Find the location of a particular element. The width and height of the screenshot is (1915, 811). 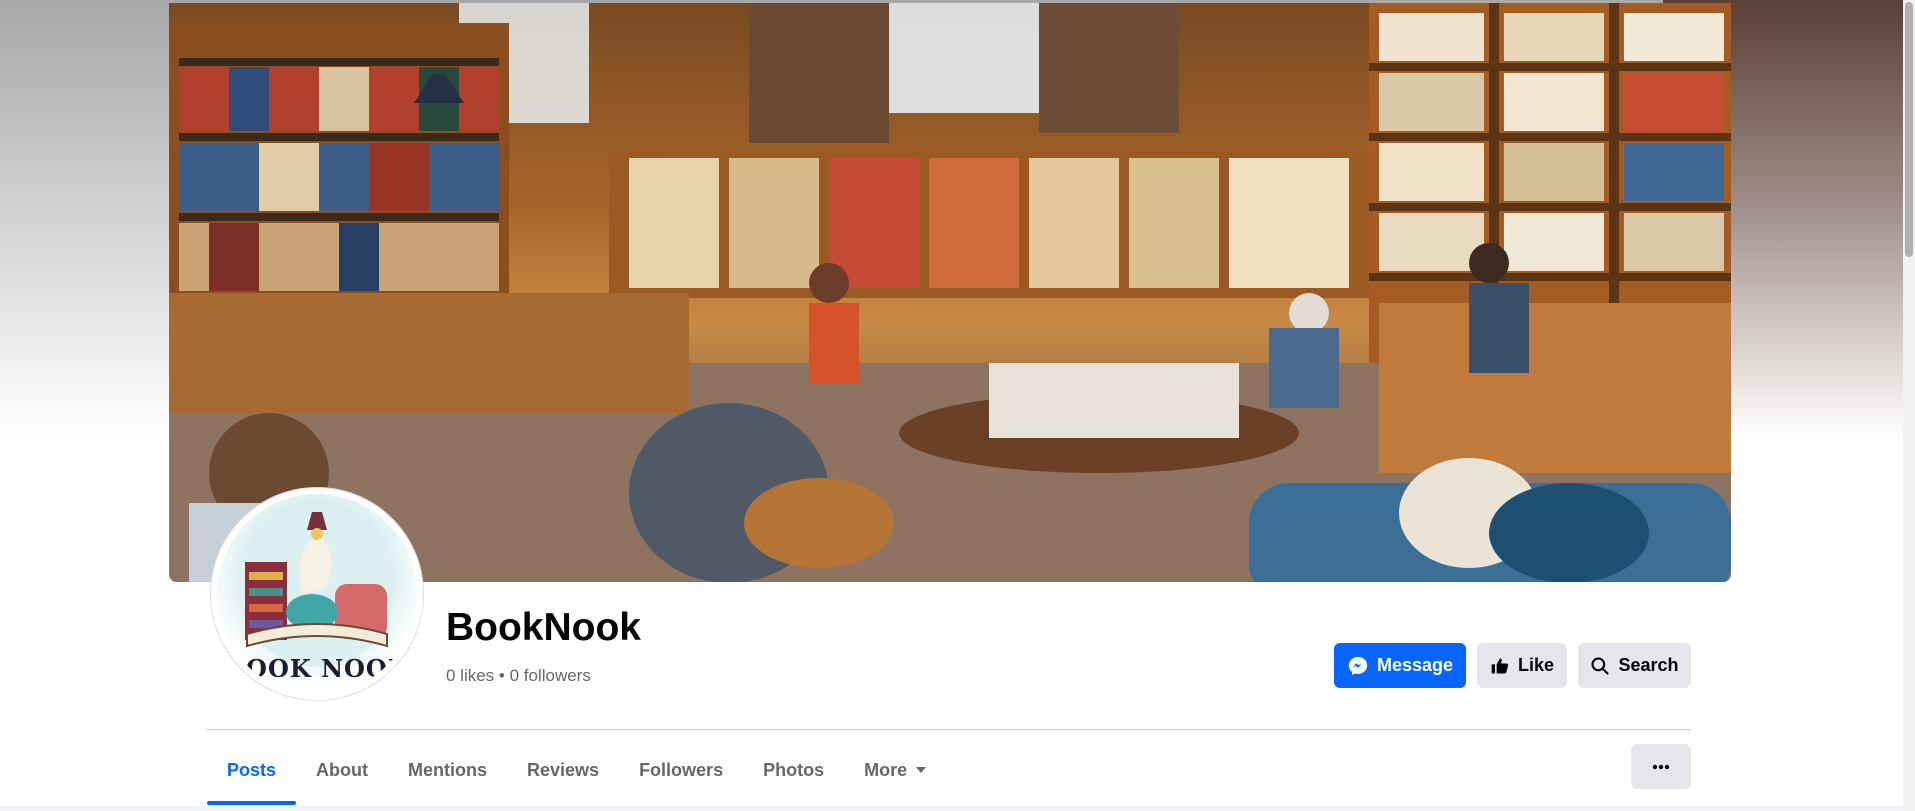

booknook-logo: BOOK NOOK is located at coordinates (317, 594).